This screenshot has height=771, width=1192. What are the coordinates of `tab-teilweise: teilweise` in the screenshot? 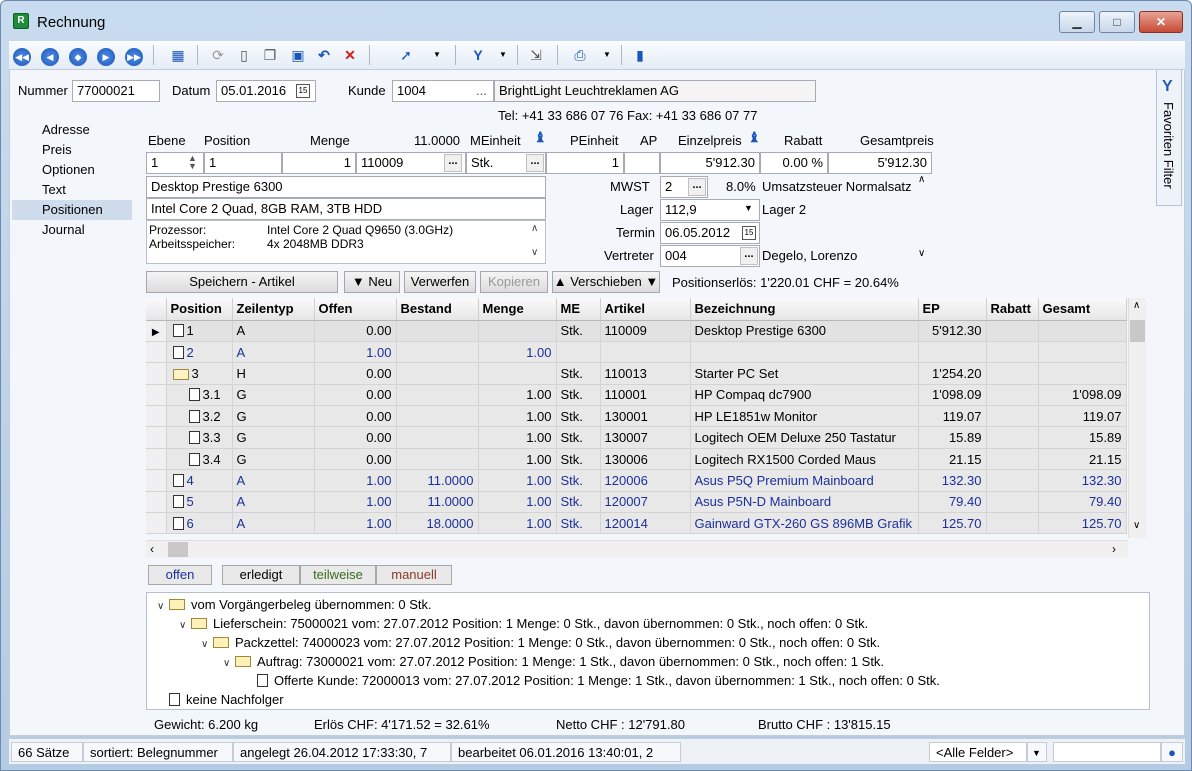 It's located at (338, 575).